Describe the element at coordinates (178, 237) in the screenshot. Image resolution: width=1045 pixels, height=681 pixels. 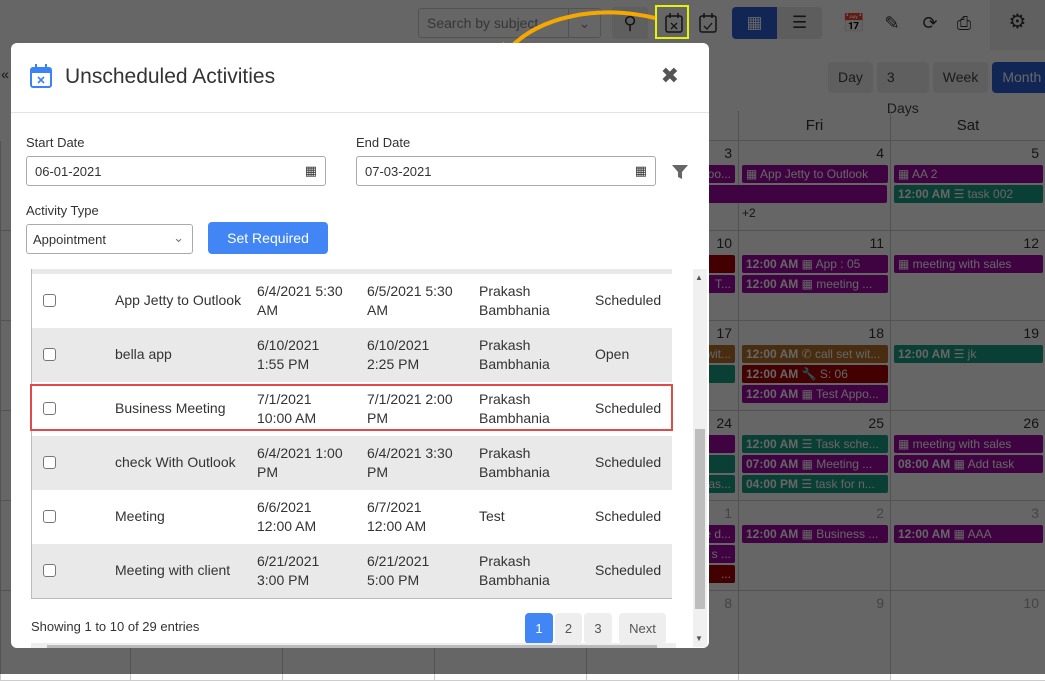
I see `chevron-down-icon: ⌄` at that location.